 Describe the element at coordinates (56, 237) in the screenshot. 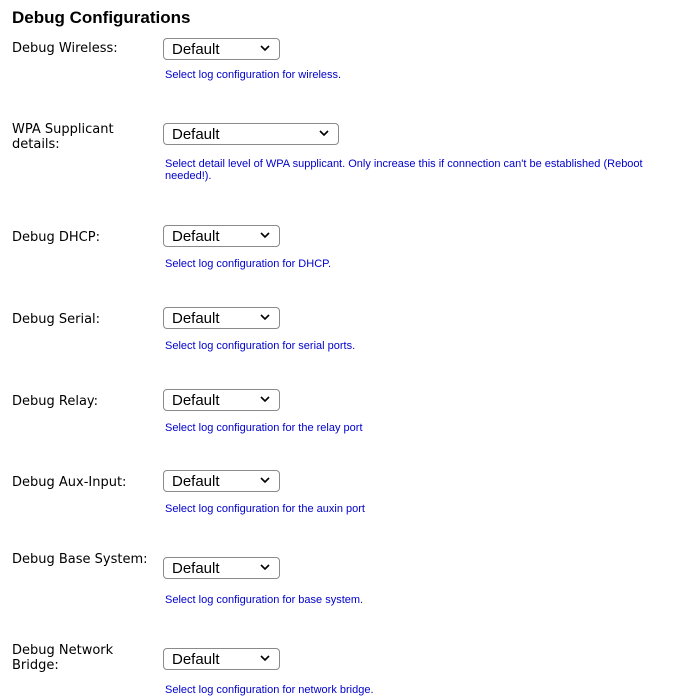

I see `setting-label: Debug DHCP:` at that location.